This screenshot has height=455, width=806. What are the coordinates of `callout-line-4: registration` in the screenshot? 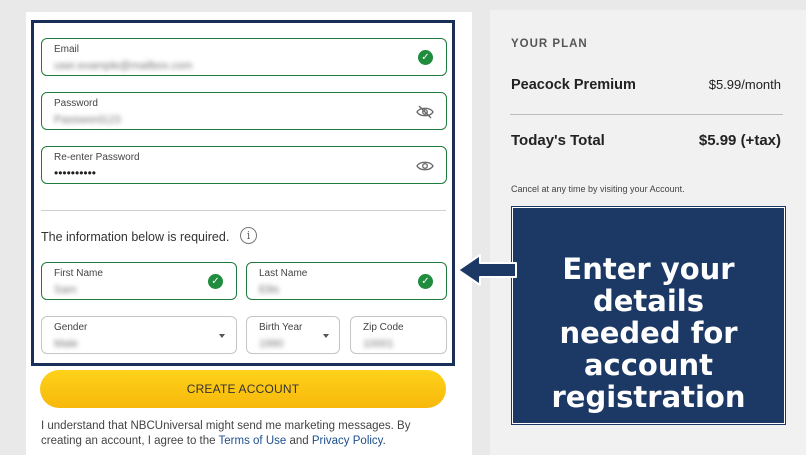 It's located at (648, 397).